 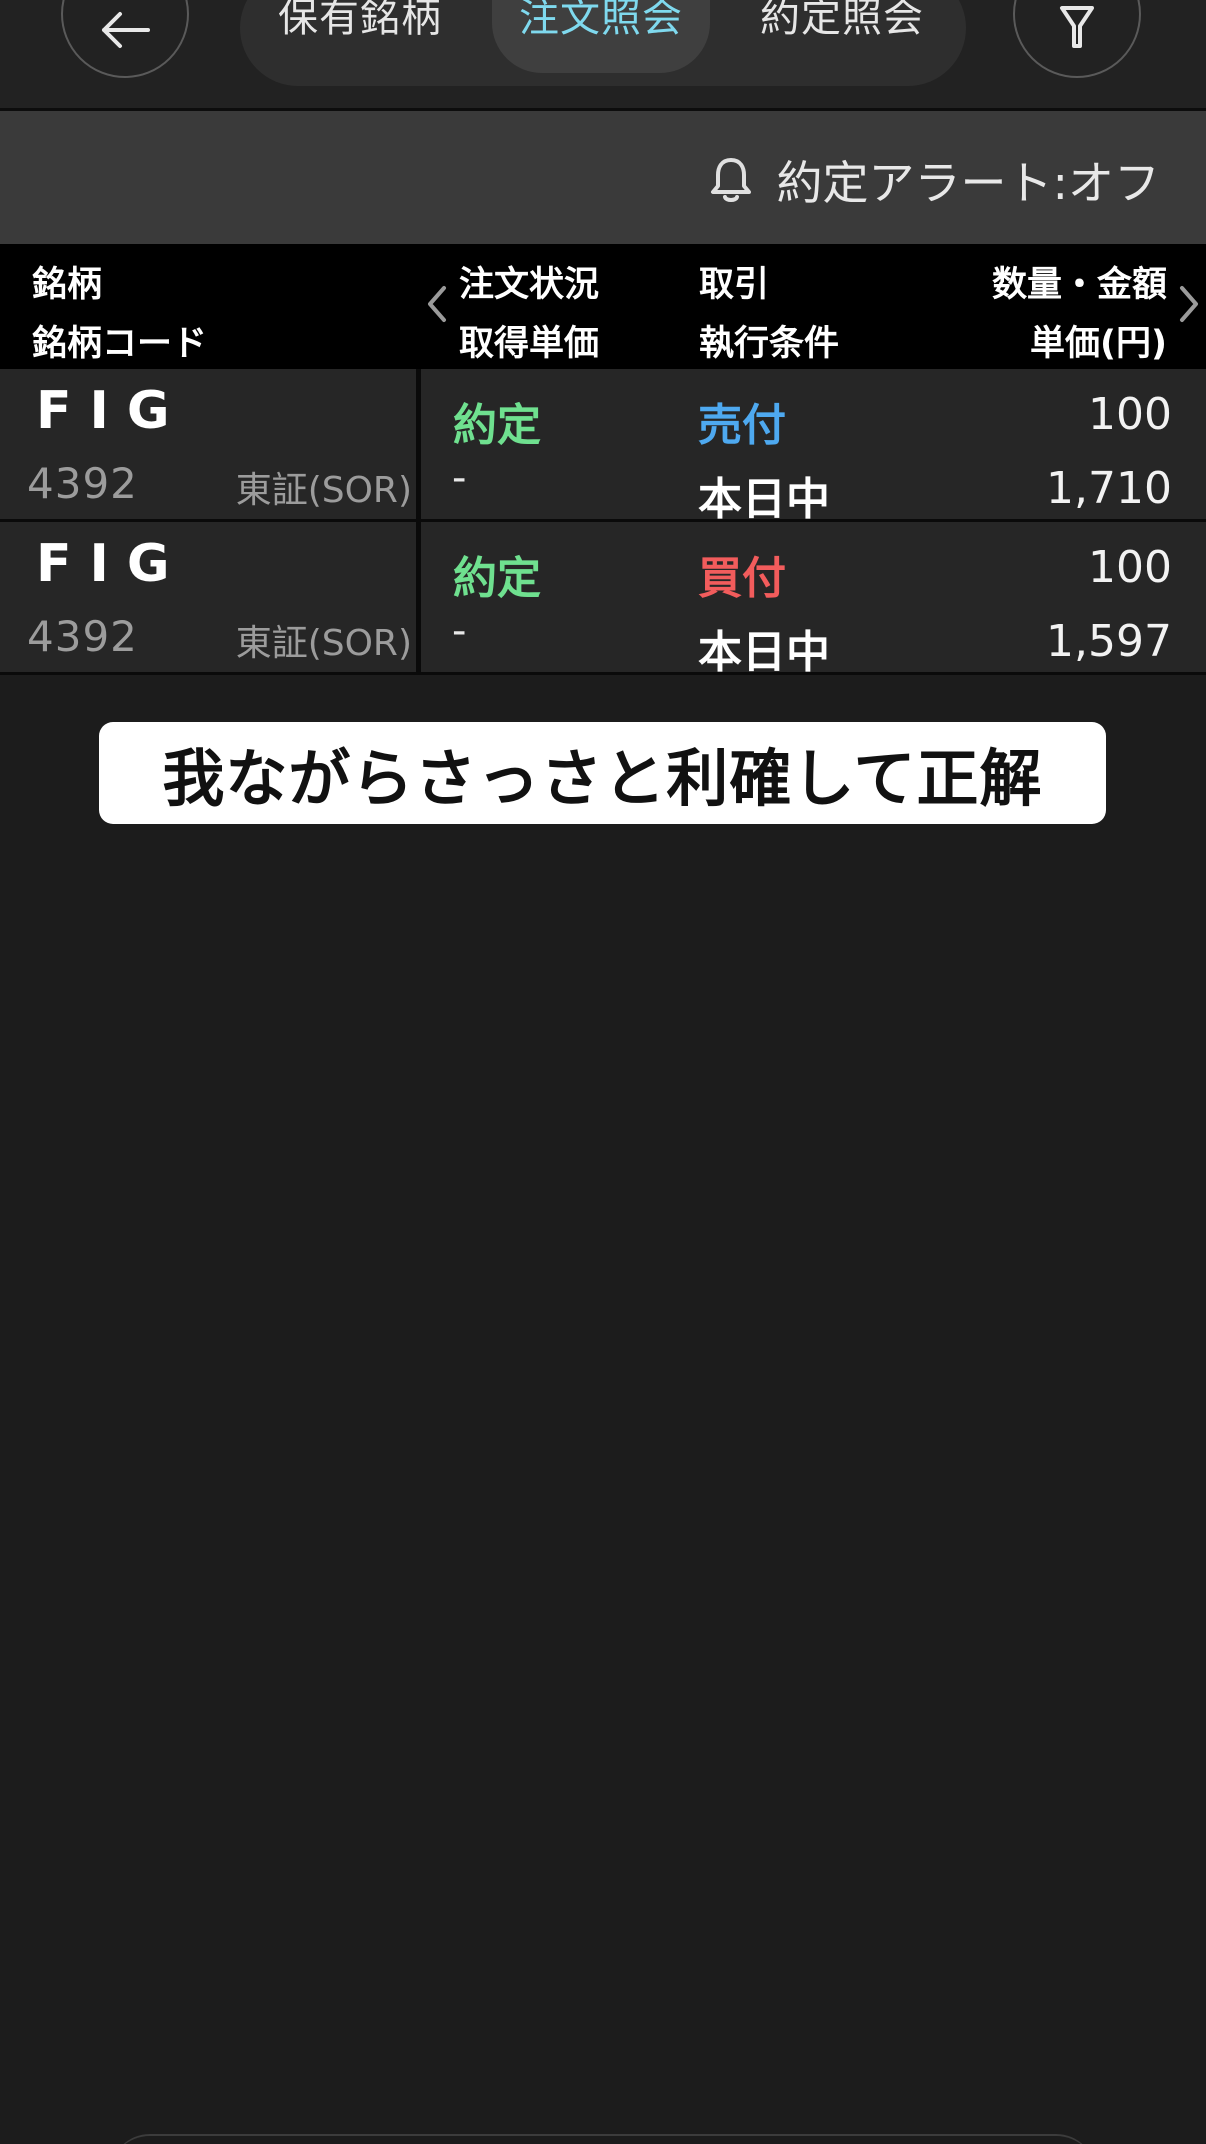 What do you see at coordinates (968, 183) in the screenshot?
I see `alert-label: 約定アラート:オフ` at bounding box center [968, 183].